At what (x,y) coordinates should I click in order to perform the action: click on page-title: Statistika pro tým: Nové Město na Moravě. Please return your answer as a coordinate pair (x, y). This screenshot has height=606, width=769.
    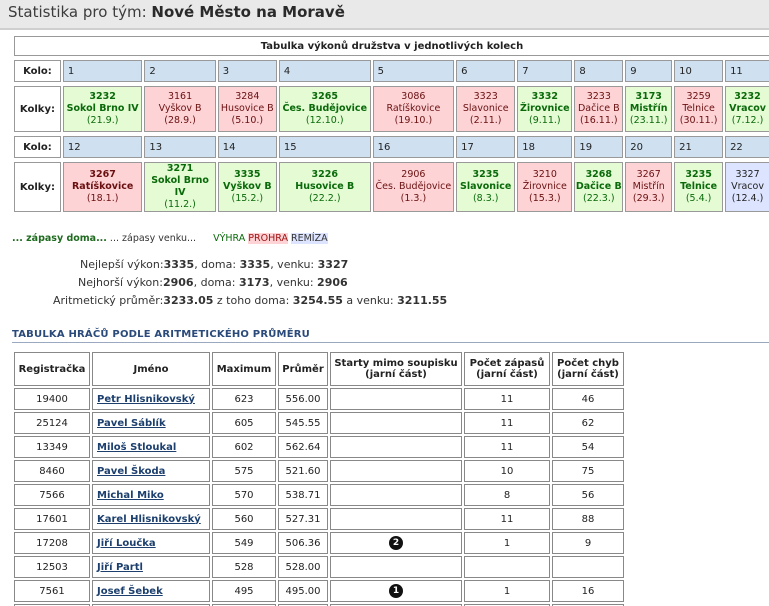
    Looking at the image, I should click on (176, 12).